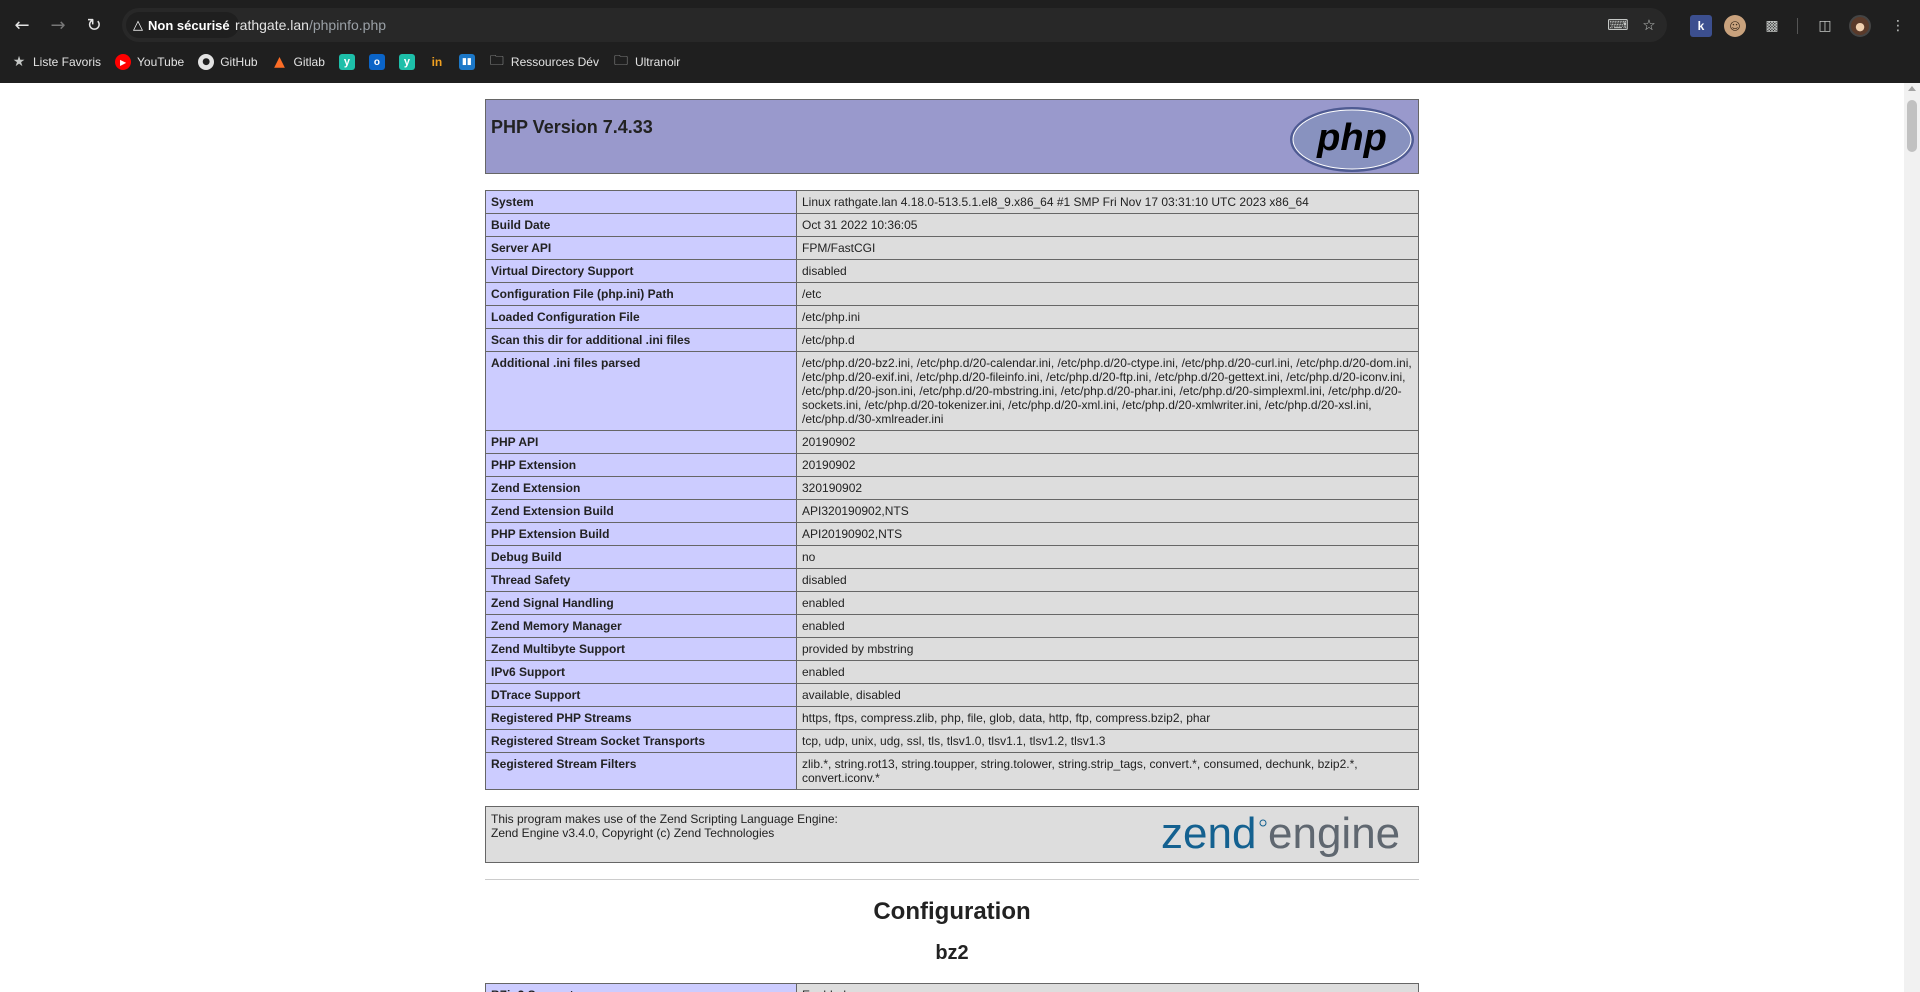 This screenshot has height=992, width=1920. What do you see at coordinates (123, 62) in the screenshot?
I see `youtube-icon: ▶` at bounding box center [123, 62].